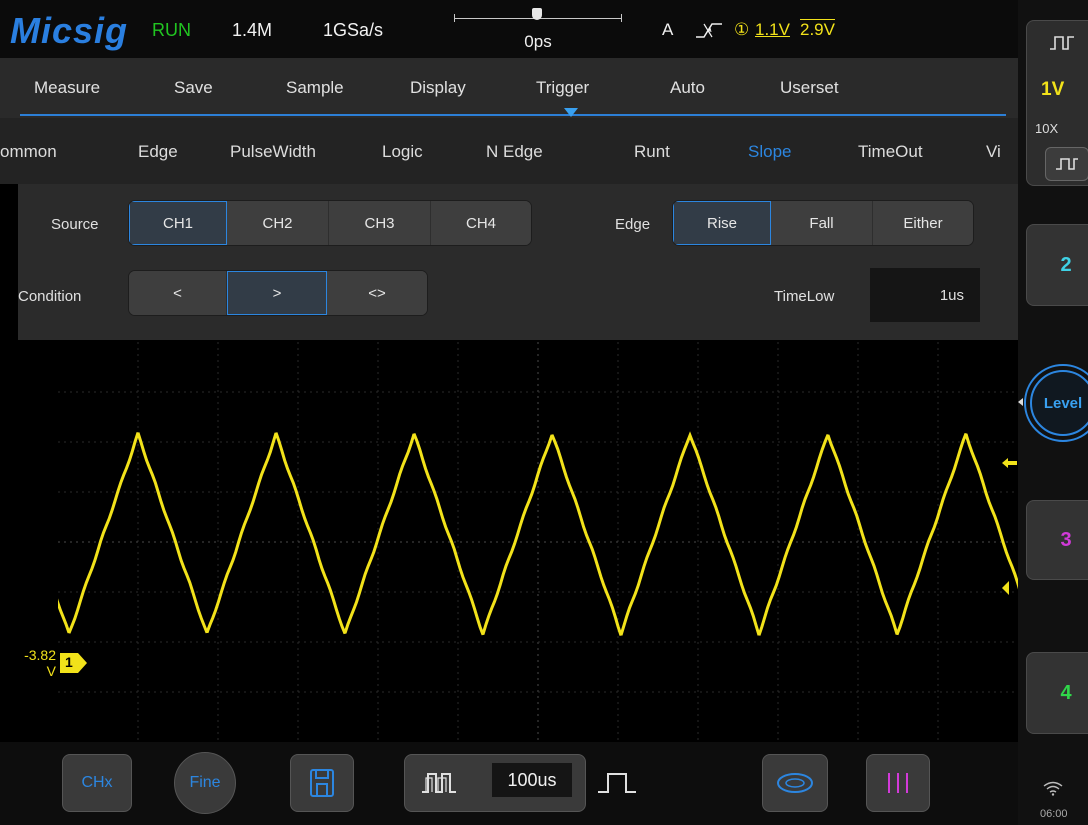  Describe the element at coordinates (158, 152) in the screenshot. I see `trigger-type-edge: Edge` at that location.